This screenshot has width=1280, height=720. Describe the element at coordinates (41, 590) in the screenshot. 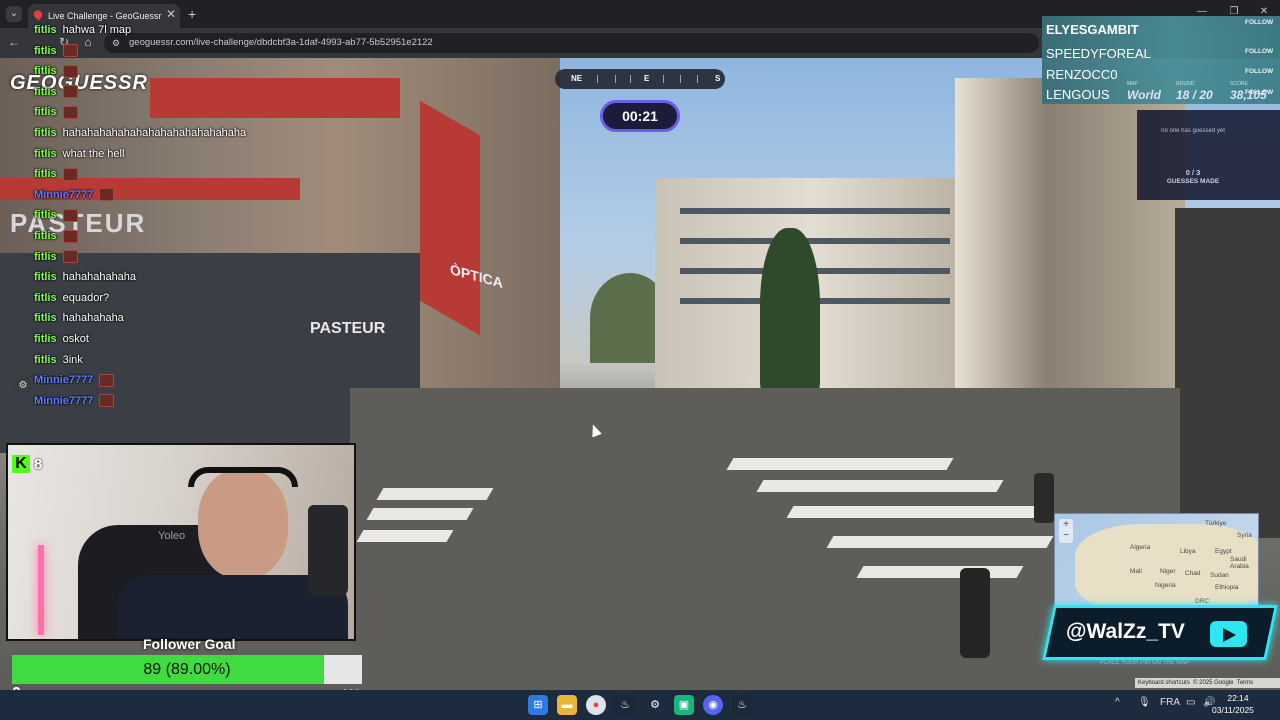

I see `led-light` at that location.